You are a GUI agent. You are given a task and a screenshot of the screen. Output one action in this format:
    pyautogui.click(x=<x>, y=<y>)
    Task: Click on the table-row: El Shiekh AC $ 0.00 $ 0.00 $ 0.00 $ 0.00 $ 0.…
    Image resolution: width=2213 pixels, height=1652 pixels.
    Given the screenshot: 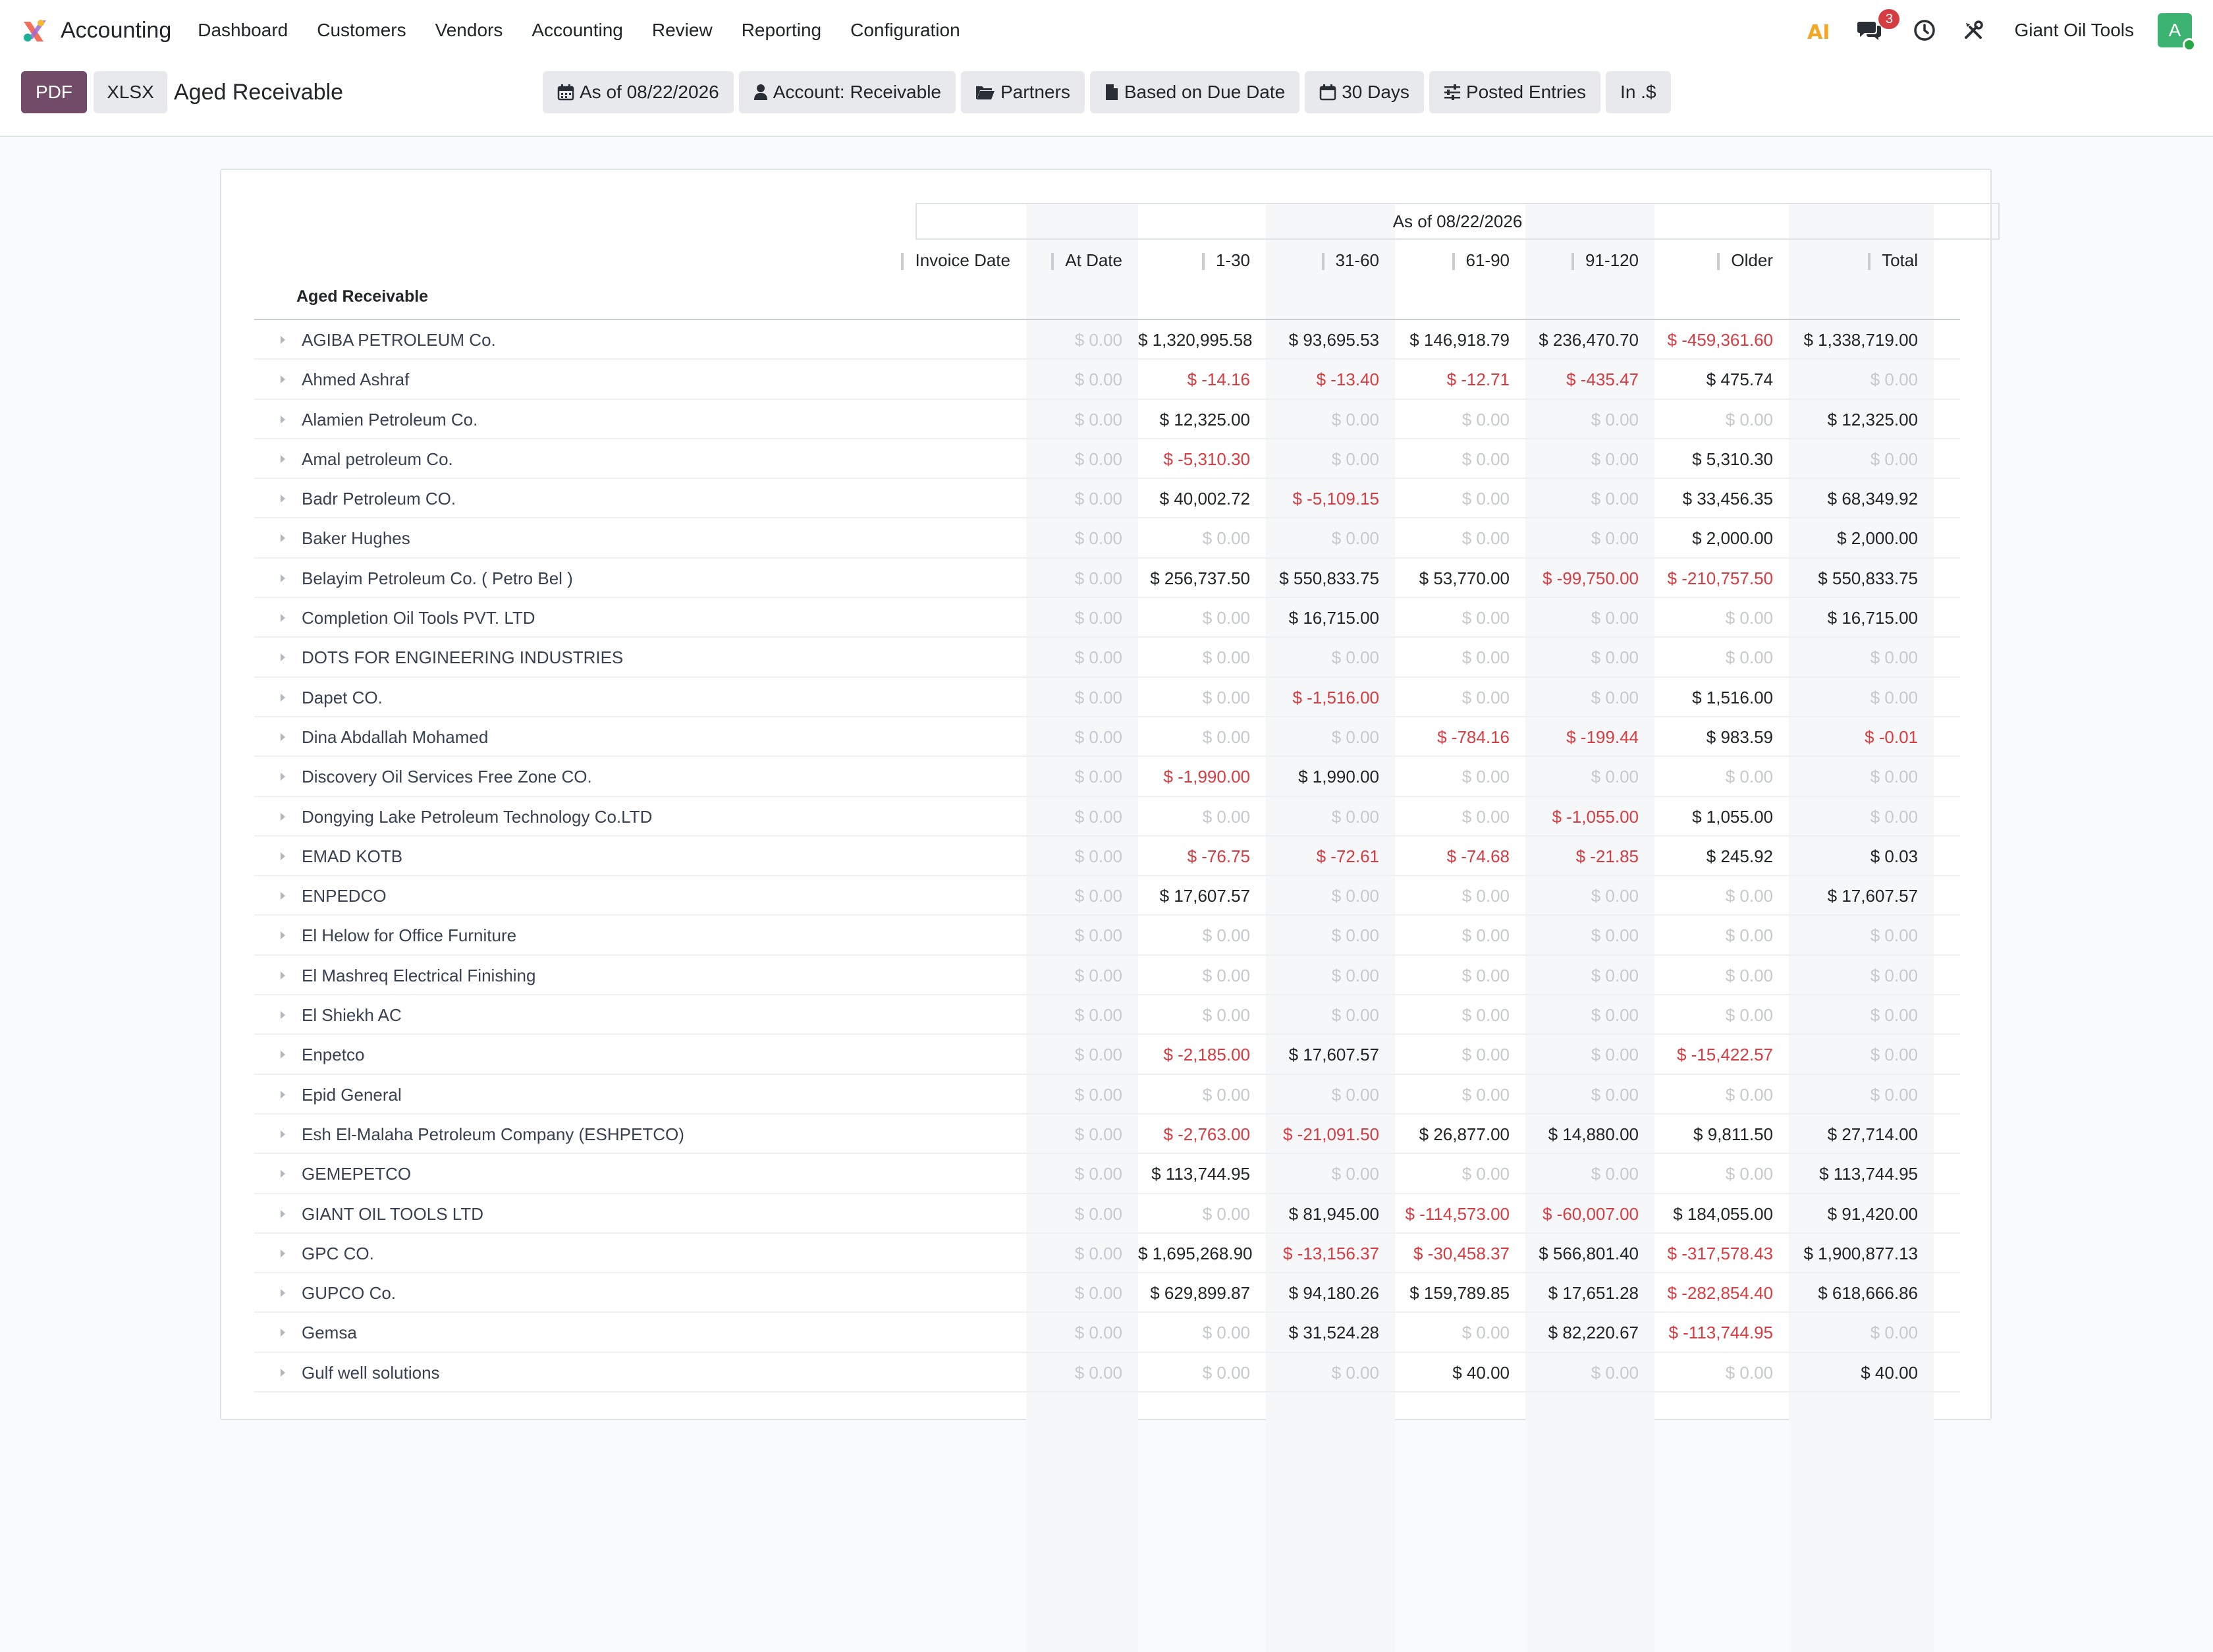 What is the action you would take?
    pyautogui.click(x=1107, y=1015)
    